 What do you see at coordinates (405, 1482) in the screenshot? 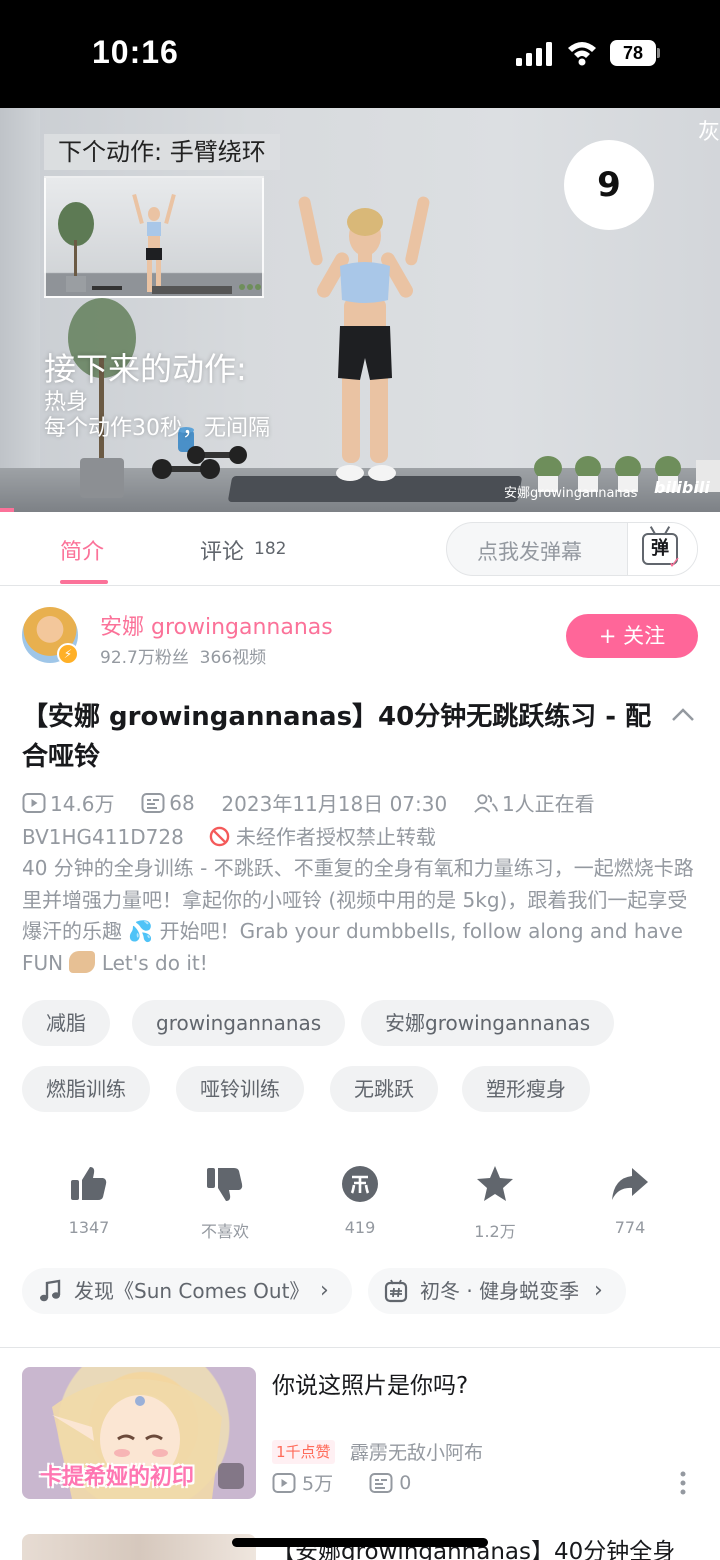
I see `related-danmaku: 0` at bounding box center [405, 1482].